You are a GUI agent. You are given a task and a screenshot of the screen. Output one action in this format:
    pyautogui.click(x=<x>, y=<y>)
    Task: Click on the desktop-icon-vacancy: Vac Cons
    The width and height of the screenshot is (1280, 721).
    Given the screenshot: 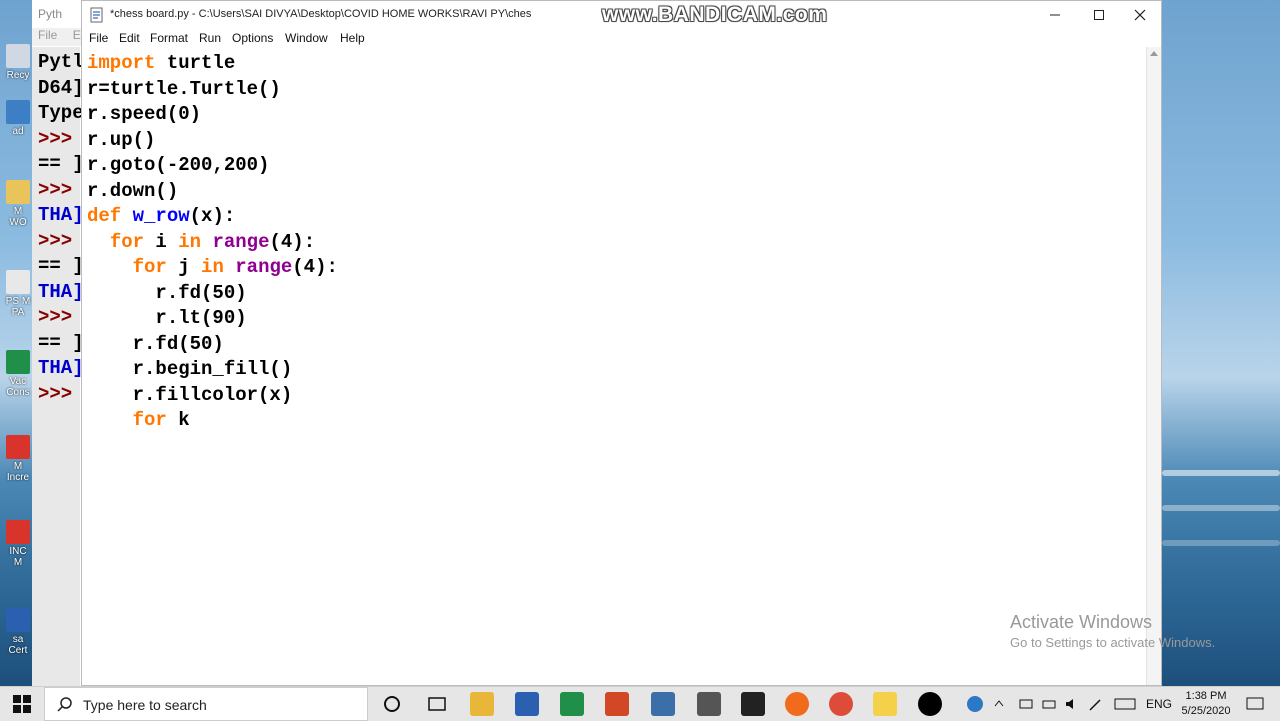 What is the action you would take?
    pyautogui.click(x=18, y=374)
    